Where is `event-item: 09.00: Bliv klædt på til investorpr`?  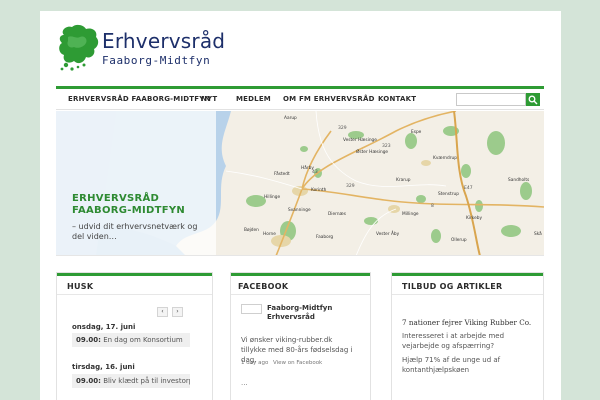
event-item: 09.00: Bliv klædt på til investorpr is located at coordinates (131, 381).